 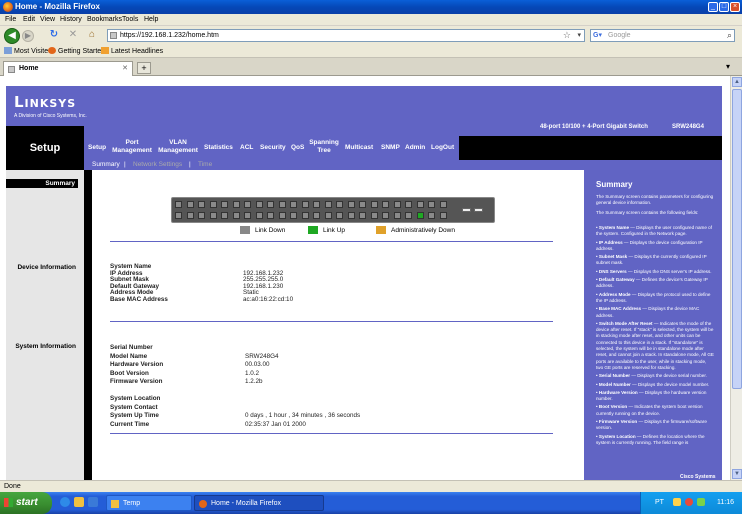 I want to click on tab-close-icon: ✕, so click(x=125, y=68).